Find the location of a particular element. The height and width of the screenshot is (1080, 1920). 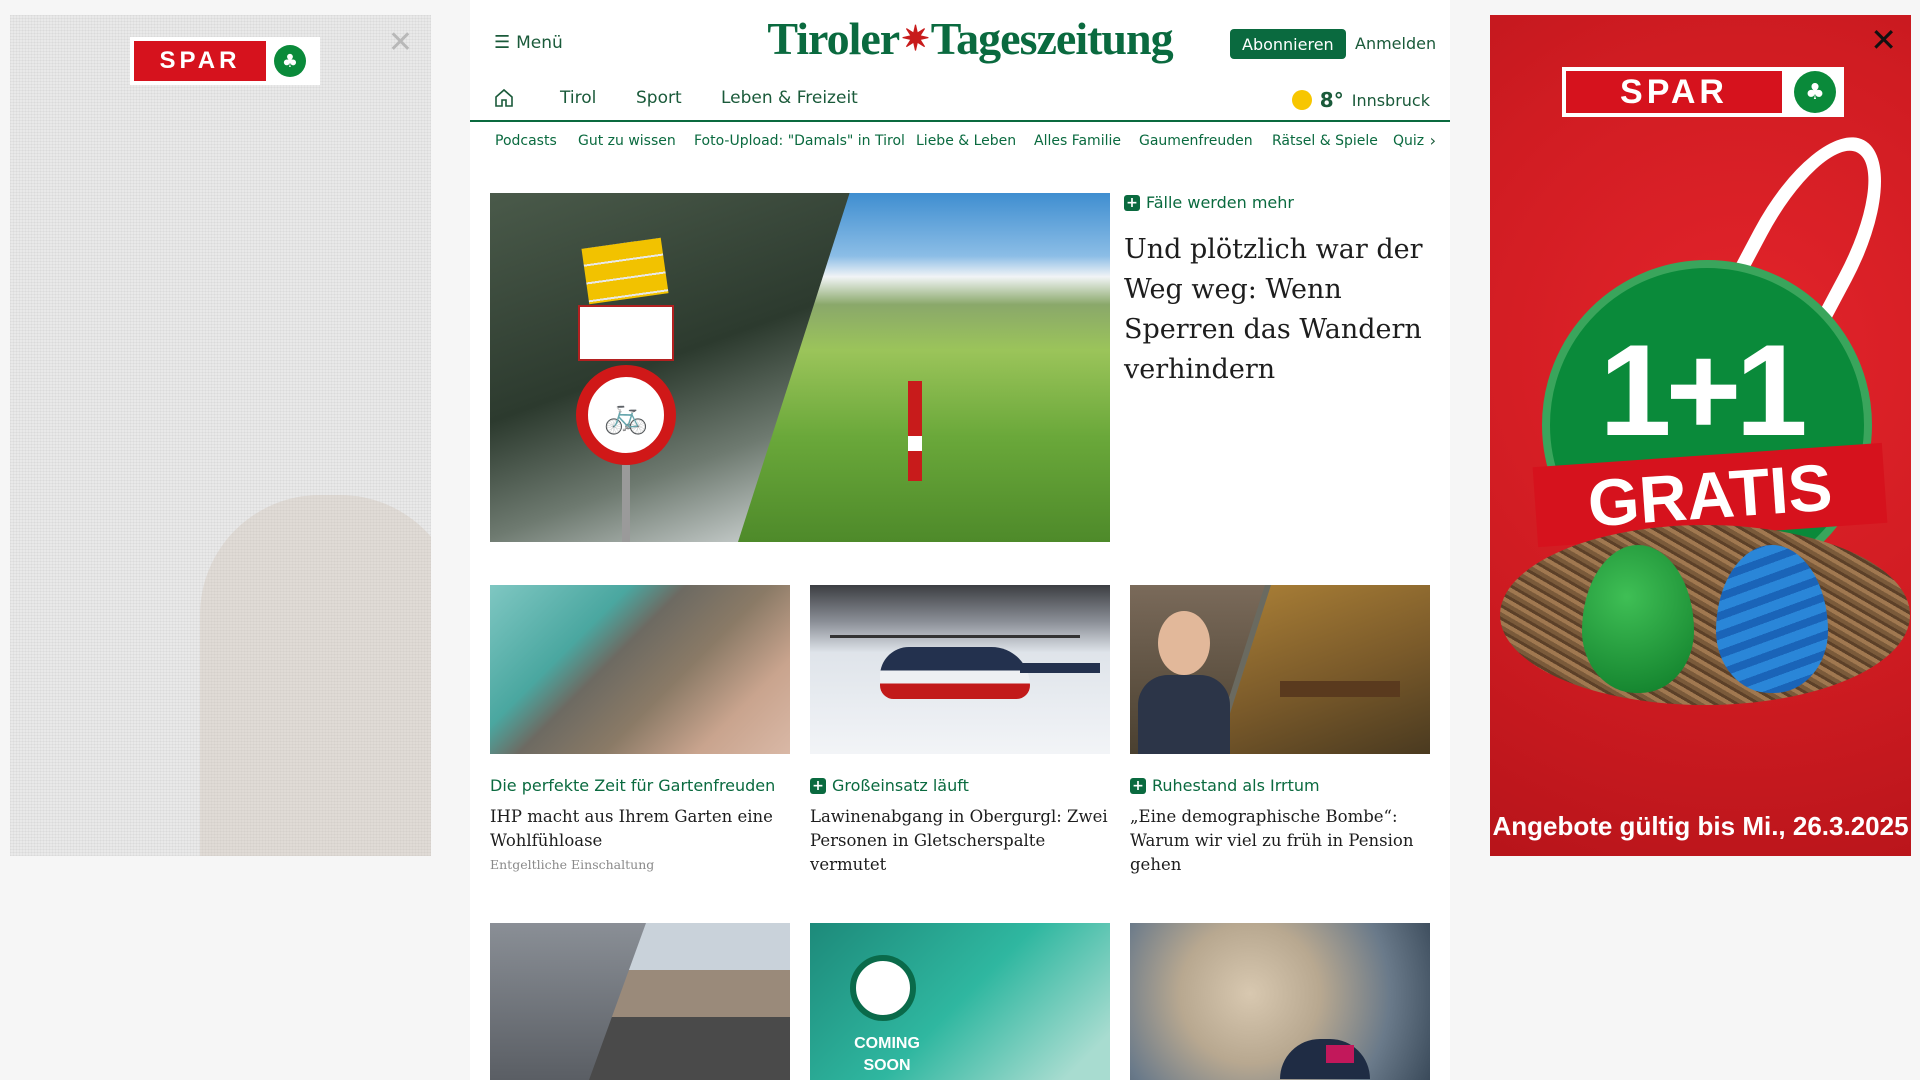

weather-temperature: 8° is located at coordinates (1331, 100).